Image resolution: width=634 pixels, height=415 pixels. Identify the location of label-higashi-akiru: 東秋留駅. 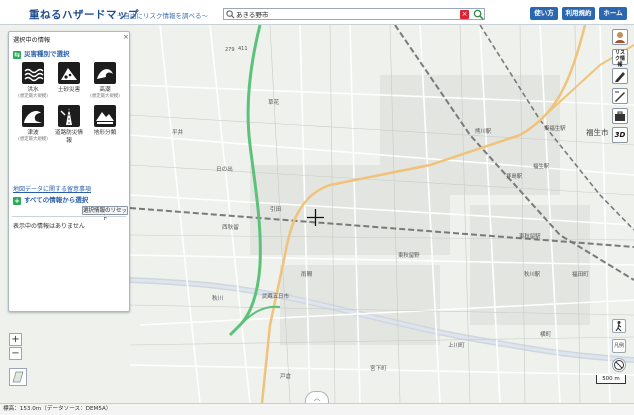
(530, 237).